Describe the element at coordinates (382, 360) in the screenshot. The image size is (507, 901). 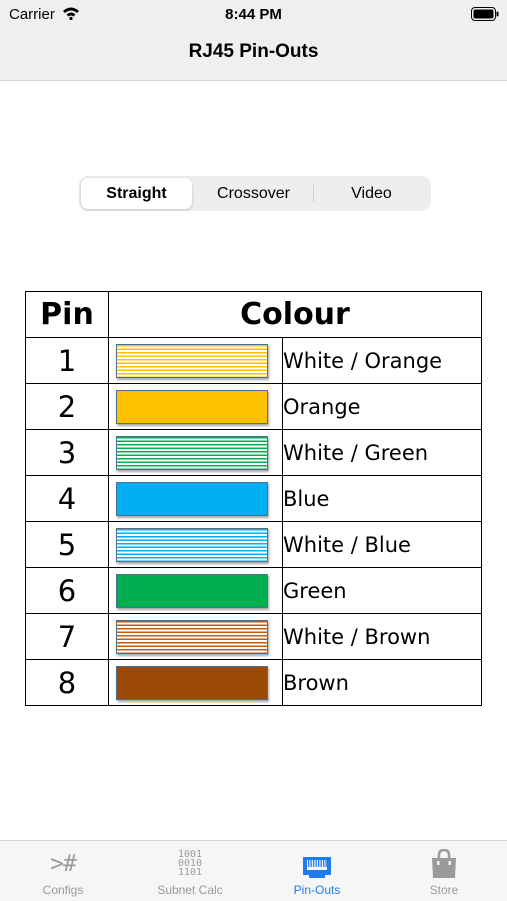
I see `colour-name: White / Orange` at that location.